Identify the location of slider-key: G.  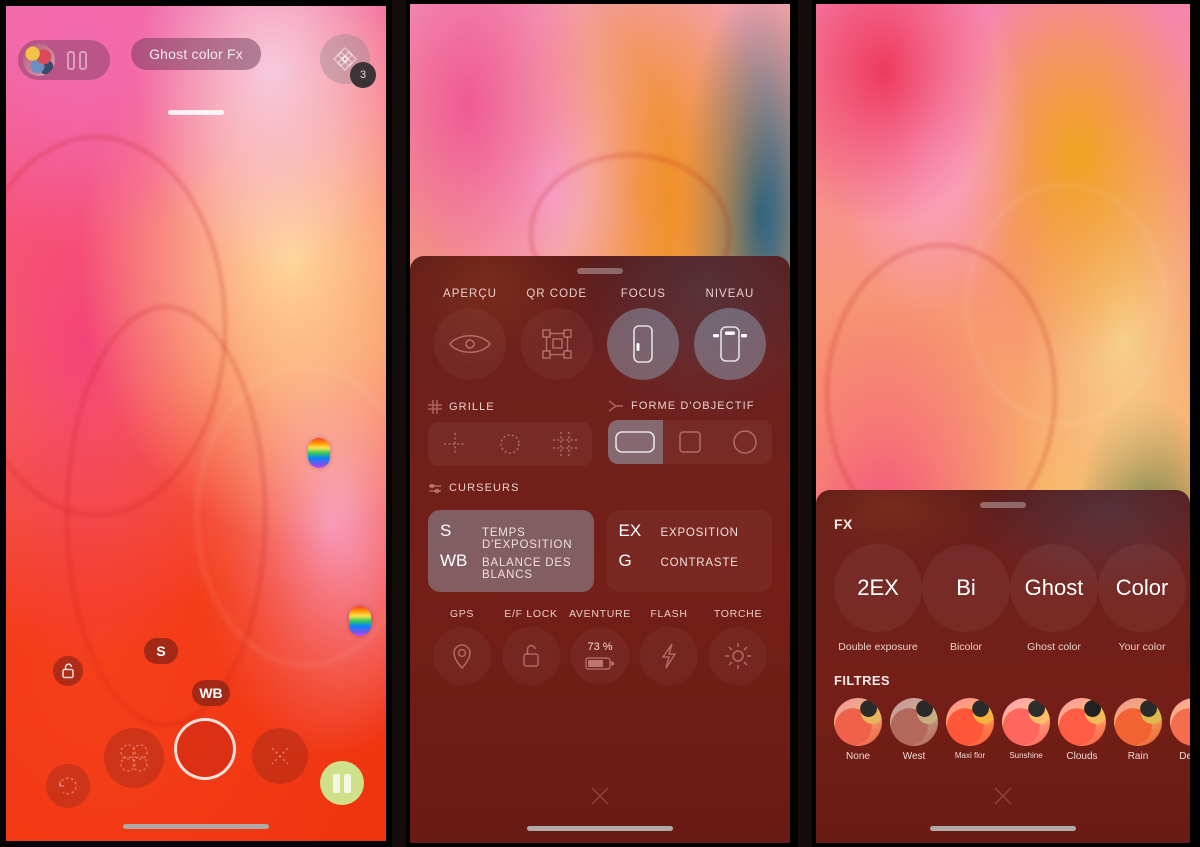
(625, 560).